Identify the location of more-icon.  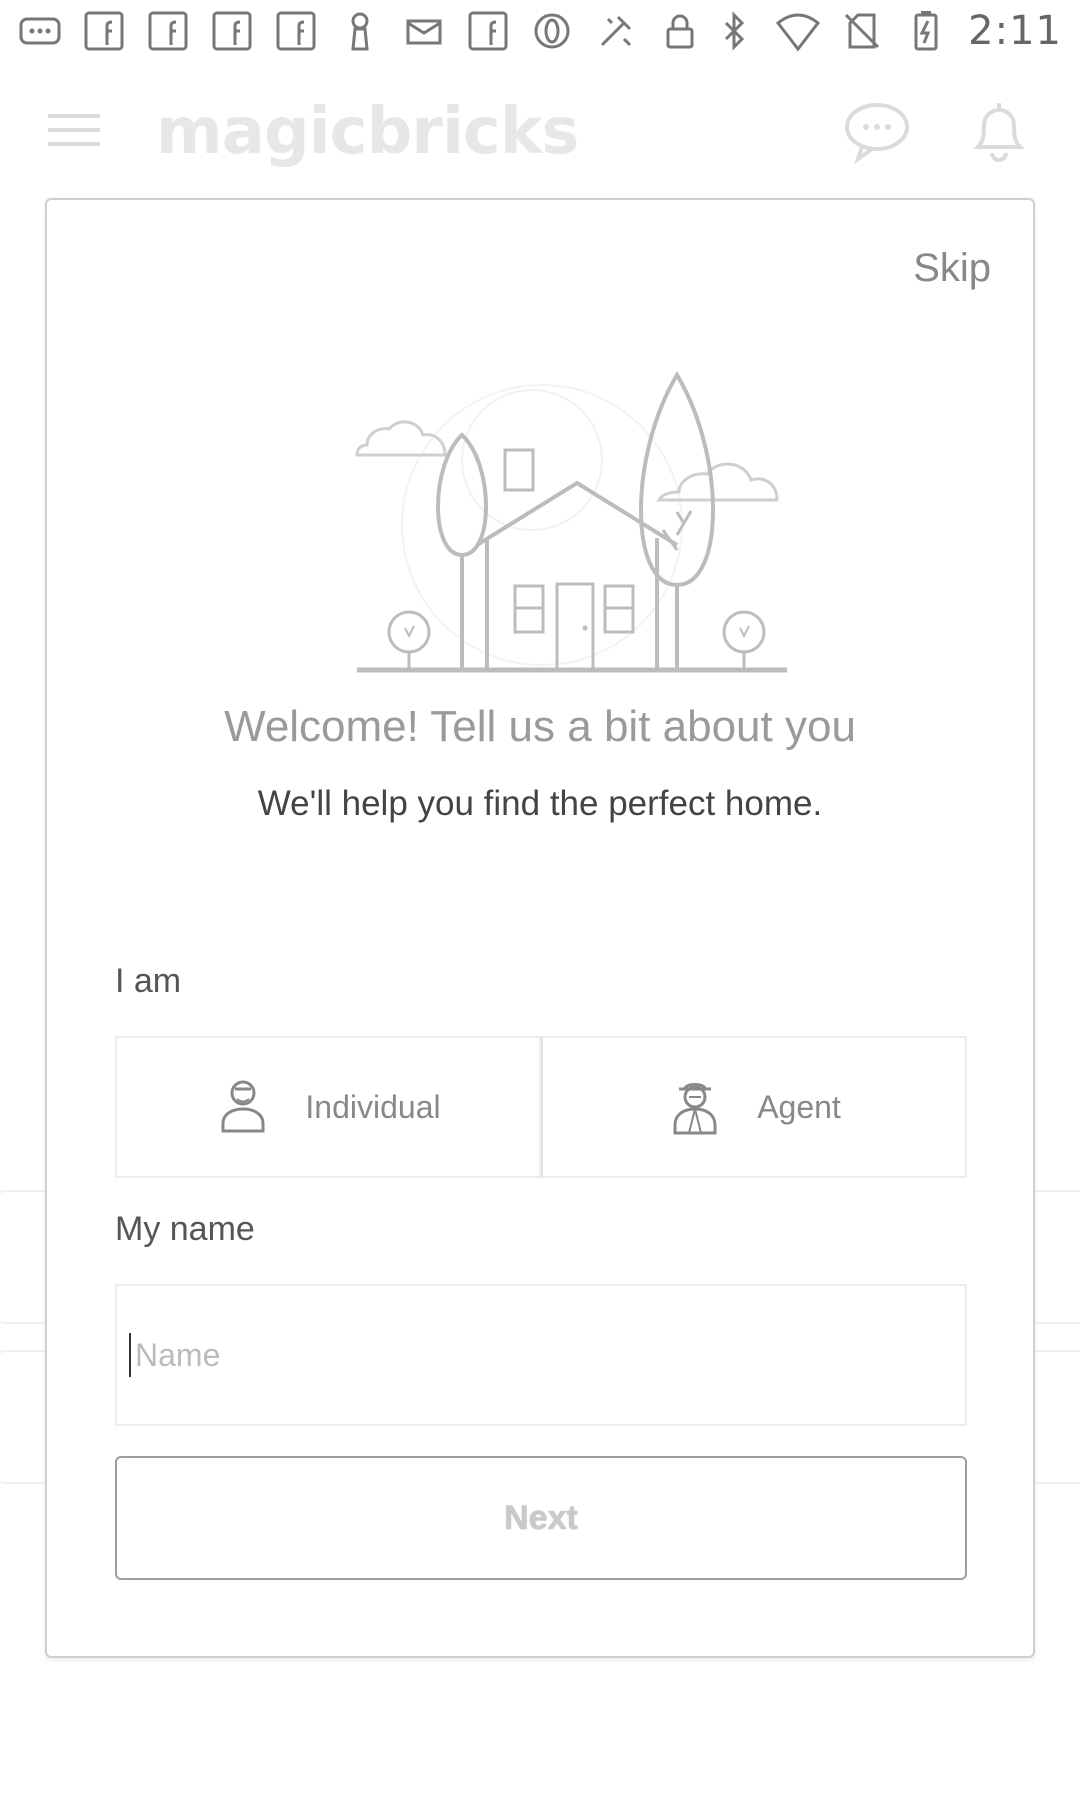
(40, 31).